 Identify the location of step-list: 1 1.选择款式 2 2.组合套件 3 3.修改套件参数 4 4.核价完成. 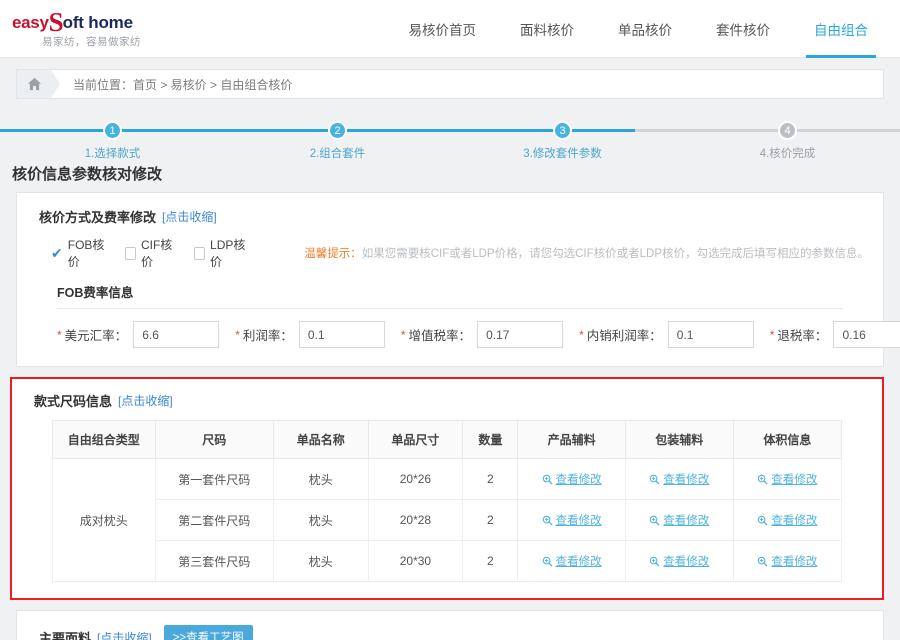
(450, 137).